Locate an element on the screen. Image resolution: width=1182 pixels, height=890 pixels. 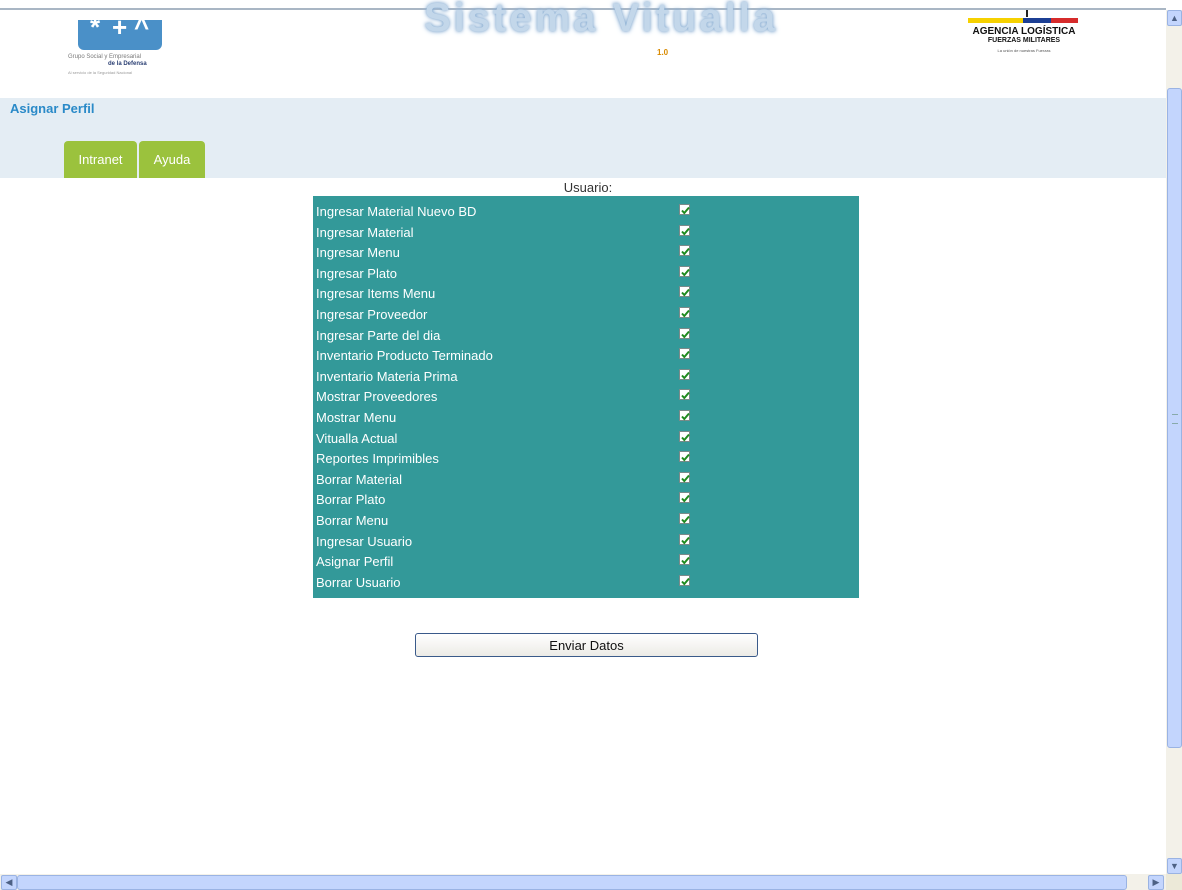
vertical-scrollbar: ▲ ▼ is located at coordinates (1174, 442).